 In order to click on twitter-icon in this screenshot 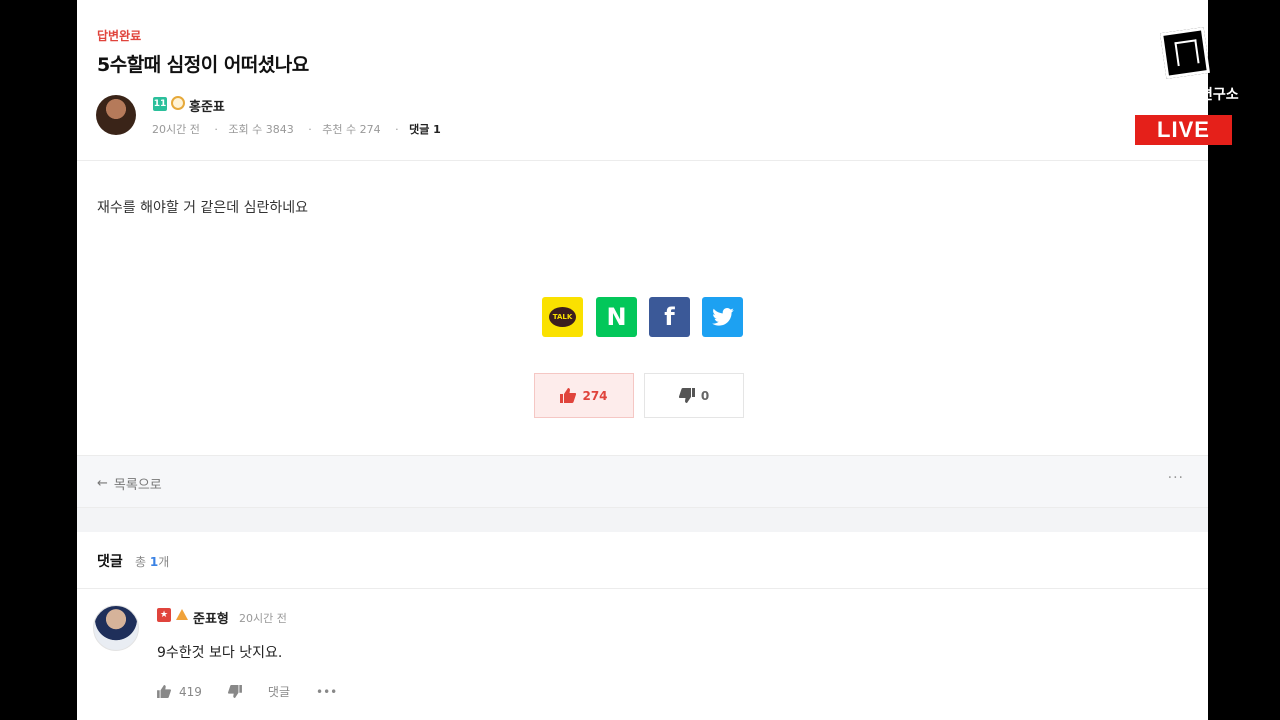, I will do `click(722, 317)`.